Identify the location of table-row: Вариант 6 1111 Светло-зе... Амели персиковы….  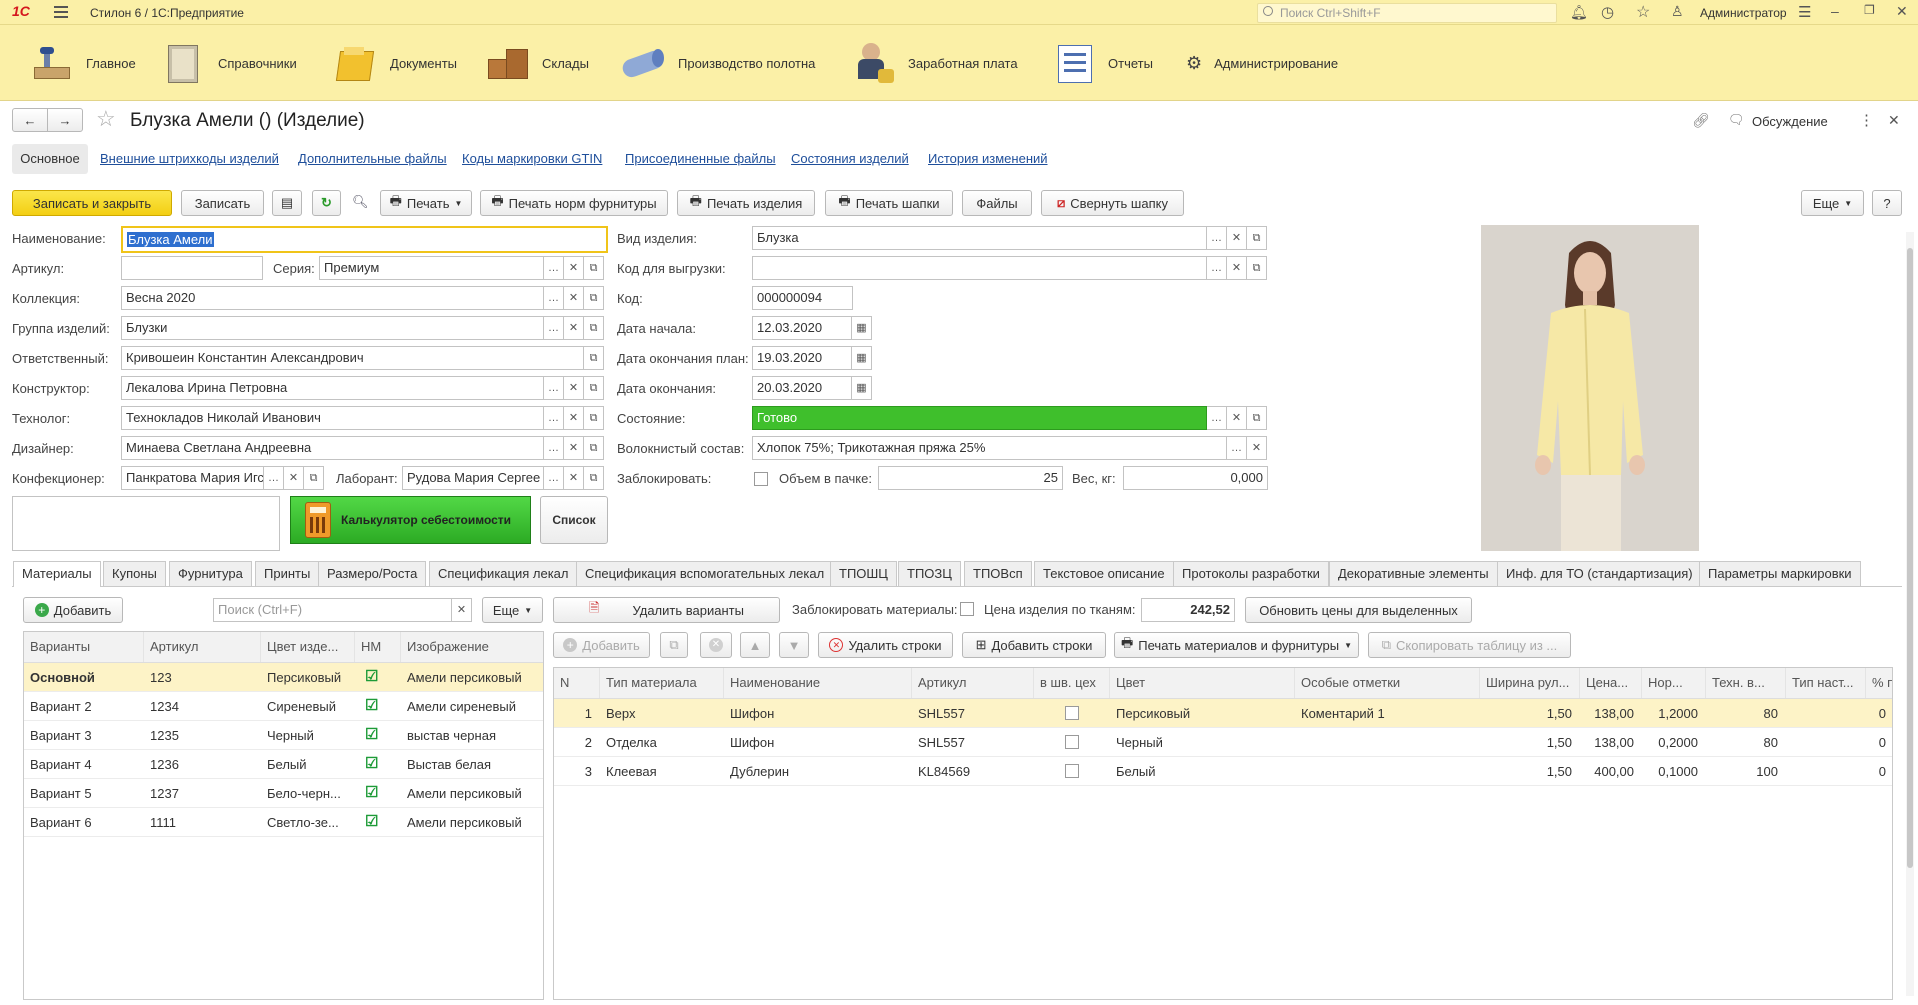
(283, 822).